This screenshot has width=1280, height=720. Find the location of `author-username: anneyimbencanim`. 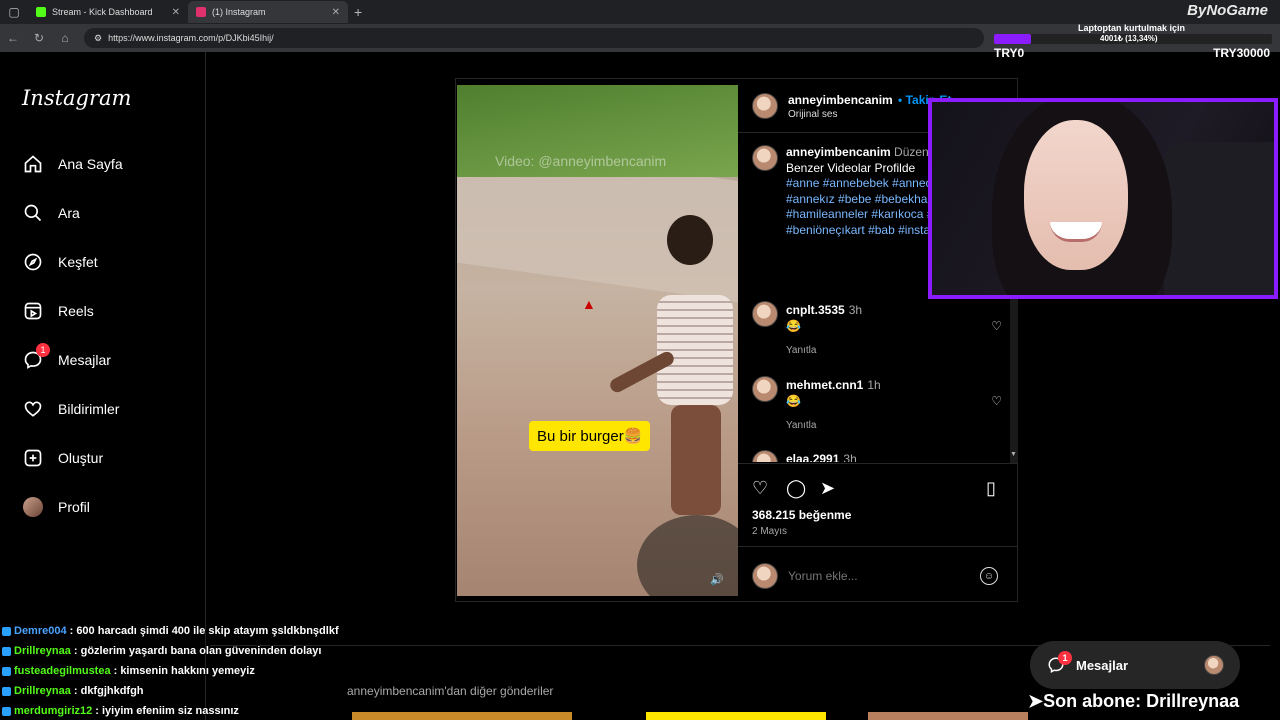

author-username: anneyimbencanim is located at coordinates (840, 100).